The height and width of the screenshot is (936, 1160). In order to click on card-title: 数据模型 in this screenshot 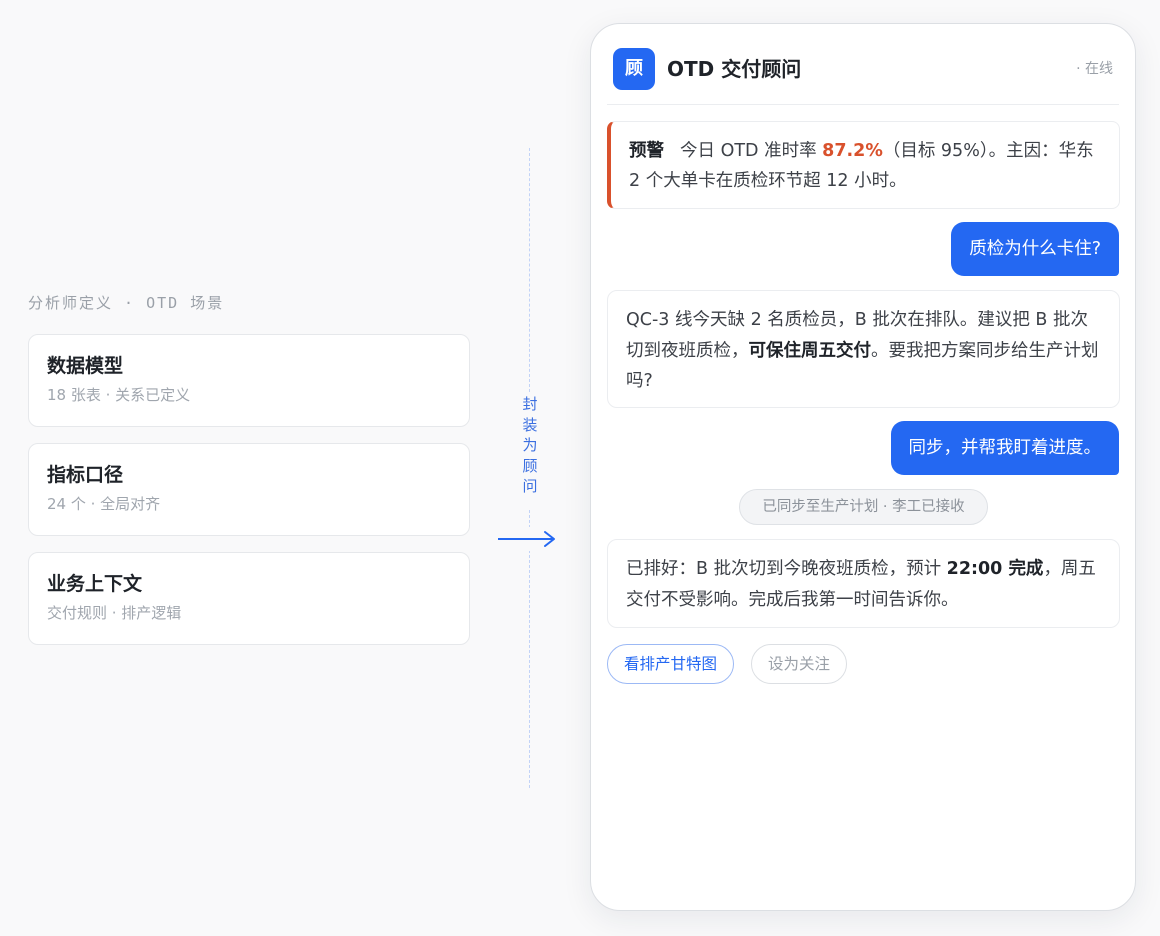, I will do `click(85, 366)`.